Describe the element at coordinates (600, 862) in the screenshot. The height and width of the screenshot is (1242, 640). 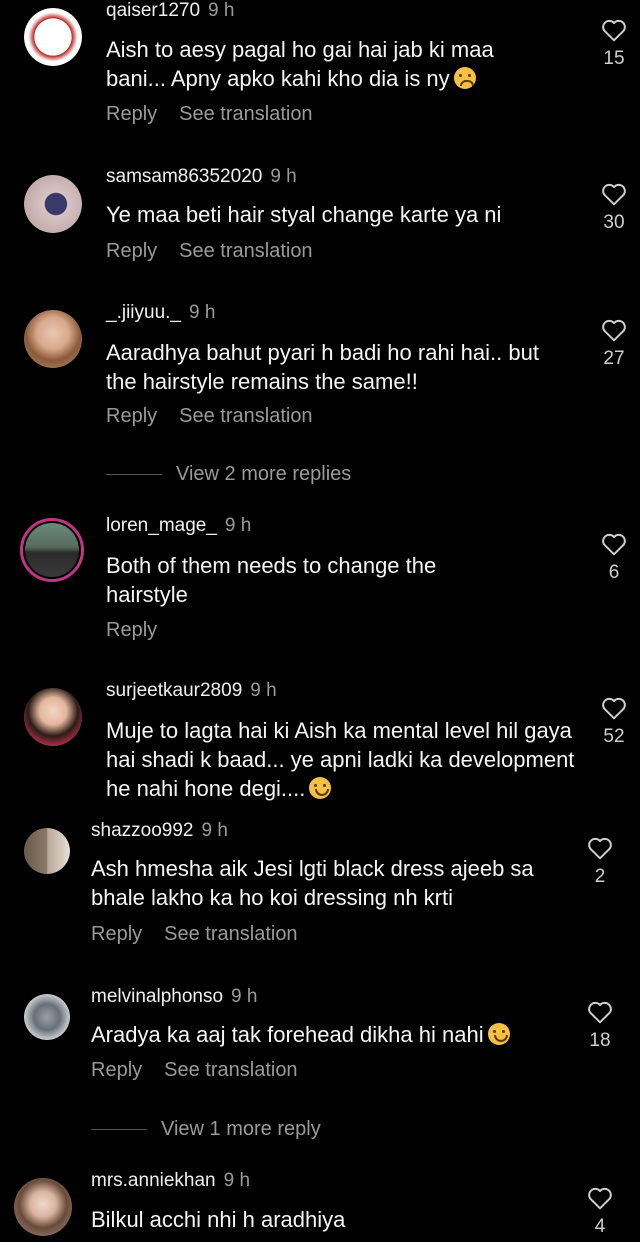
I see `like-button: 2` at that location.